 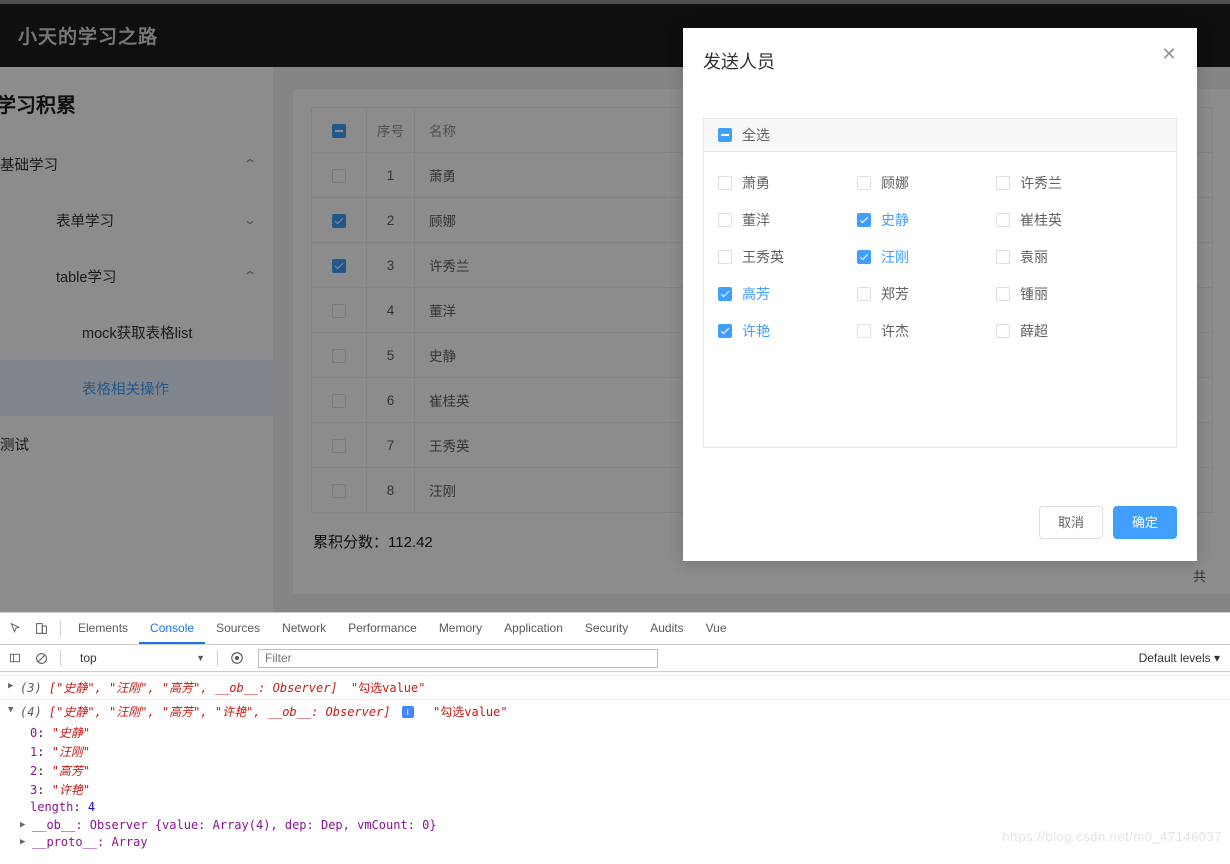 I want to click on console-item-value: "汪刚", so click(x=71, y=752).